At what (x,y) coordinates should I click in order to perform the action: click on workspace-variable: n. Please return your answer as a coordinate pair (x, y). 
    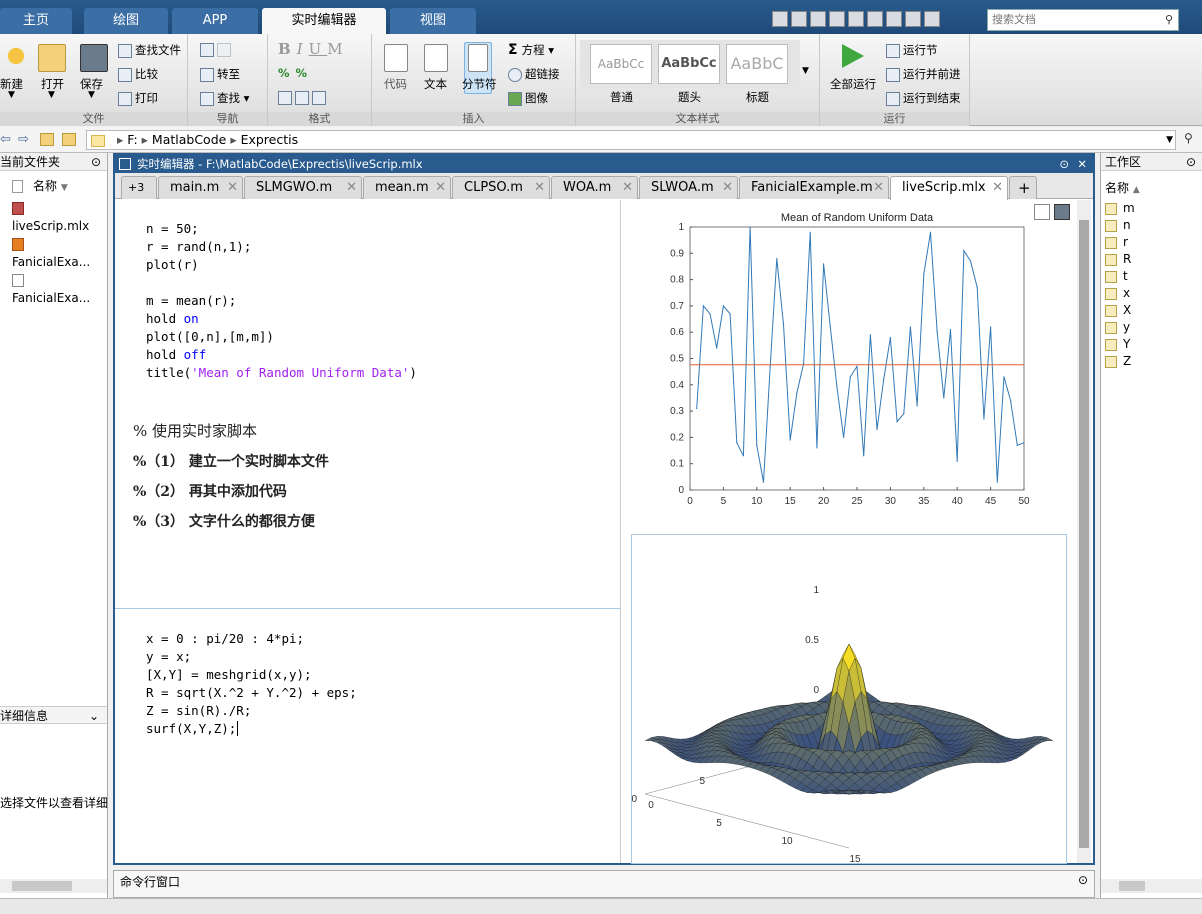
    Looking at the image, I should click on (1118, 225).